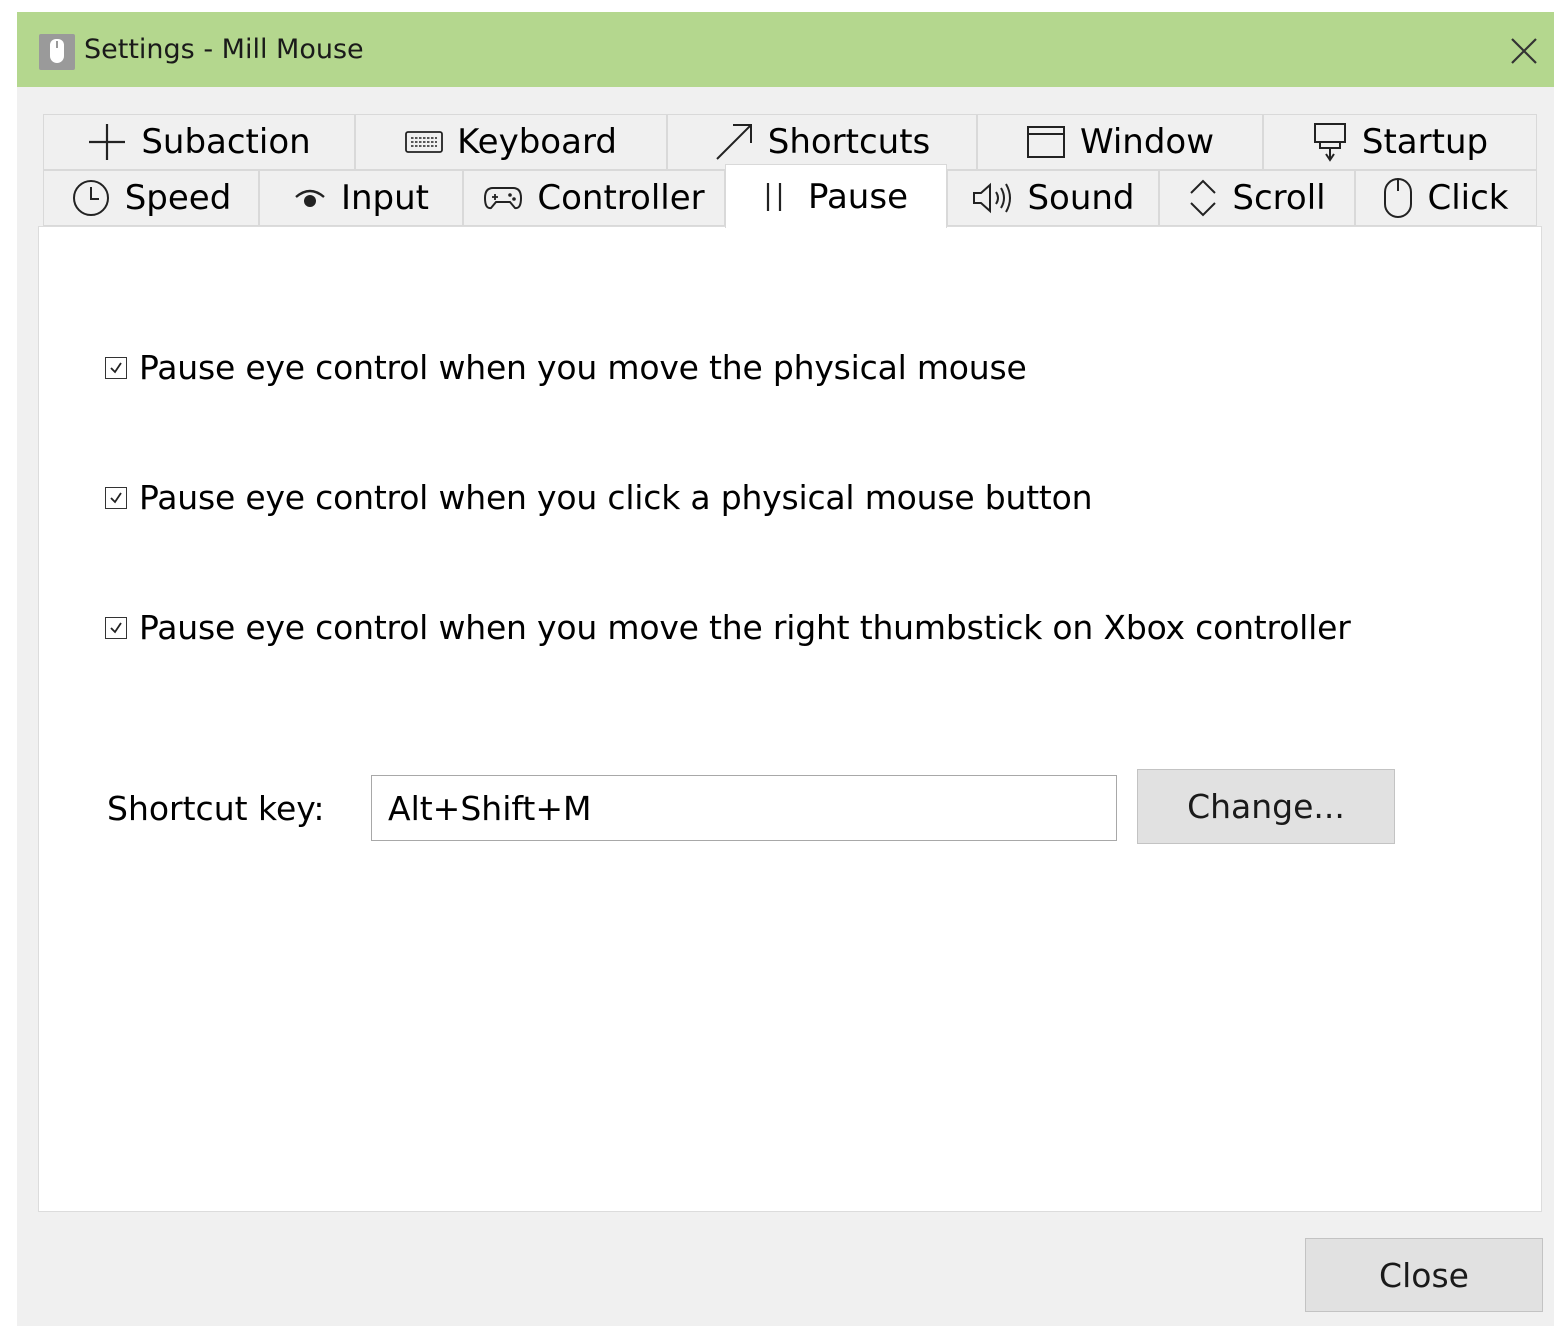 This screenshot has height=1326, width=1554. Describe the element at coordinates (537, 142) in the screenshot. I see `tab-label: Keyboard` at that location.